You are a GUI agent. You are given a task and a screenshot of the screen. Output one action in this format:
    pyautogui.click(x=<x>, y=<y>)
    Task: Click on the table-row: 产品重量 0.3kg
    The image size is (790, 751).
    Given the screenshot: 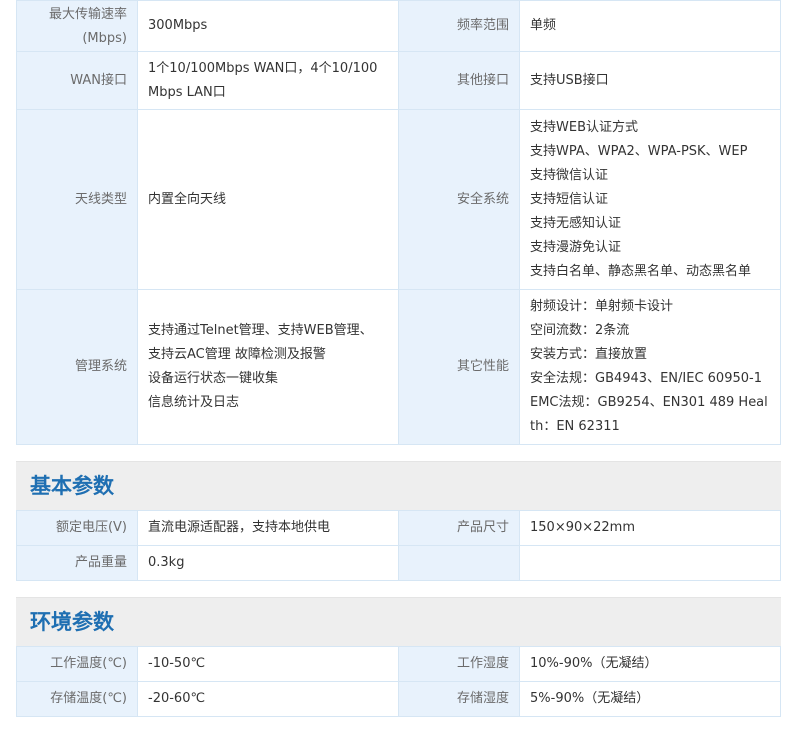 What is the action you would take?
    pyautogui.click(x=398, y=563)
    